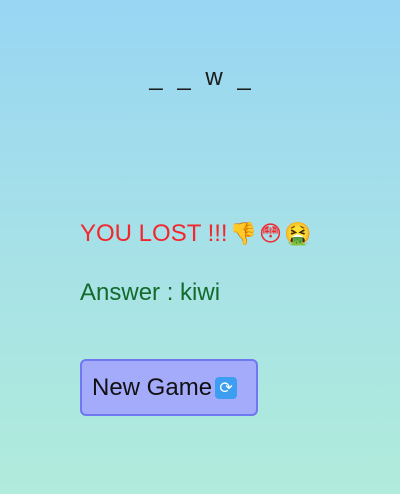 Image resolution: width=400 pixels, height=494 pixels. Describe the element at coordinates (154, 233) in the screenshot. I see `status-text: YOU LOST !!!` at that location.